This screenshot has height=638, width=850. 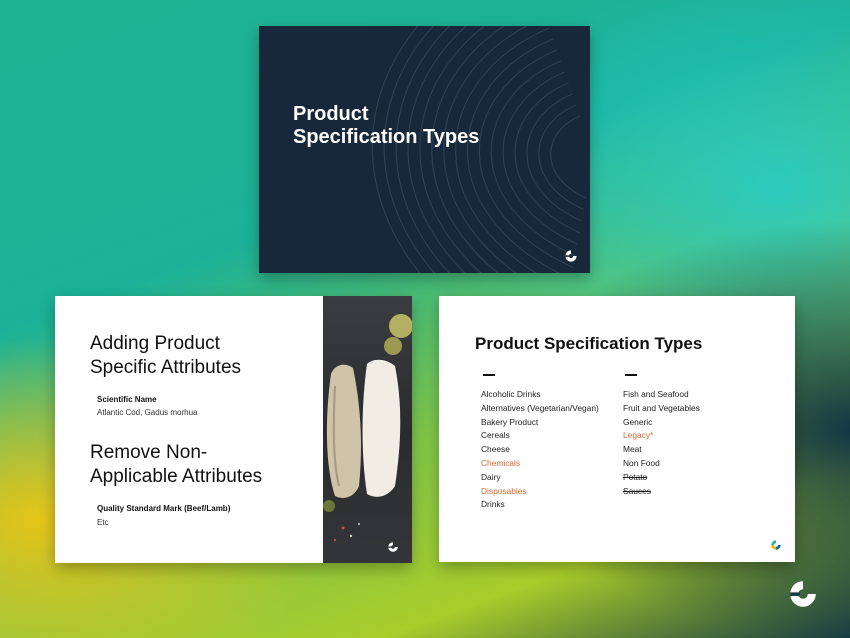 I want to click on heading-line: Adding Product, so click(x=155, y=343).